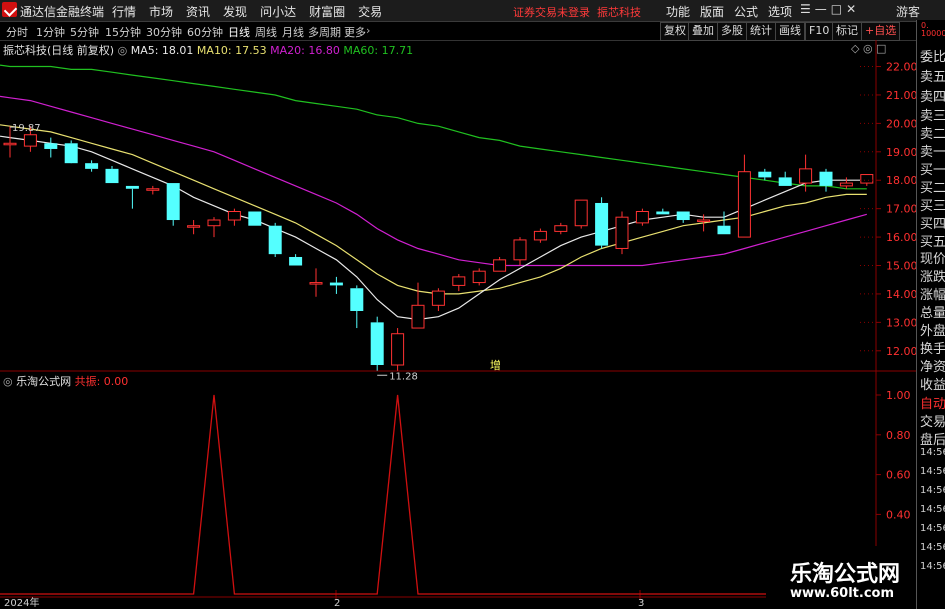 The width and height of the screenshot is (945, 609). I want to click on watermark-url: www.60lt.com, so click(842, 593).